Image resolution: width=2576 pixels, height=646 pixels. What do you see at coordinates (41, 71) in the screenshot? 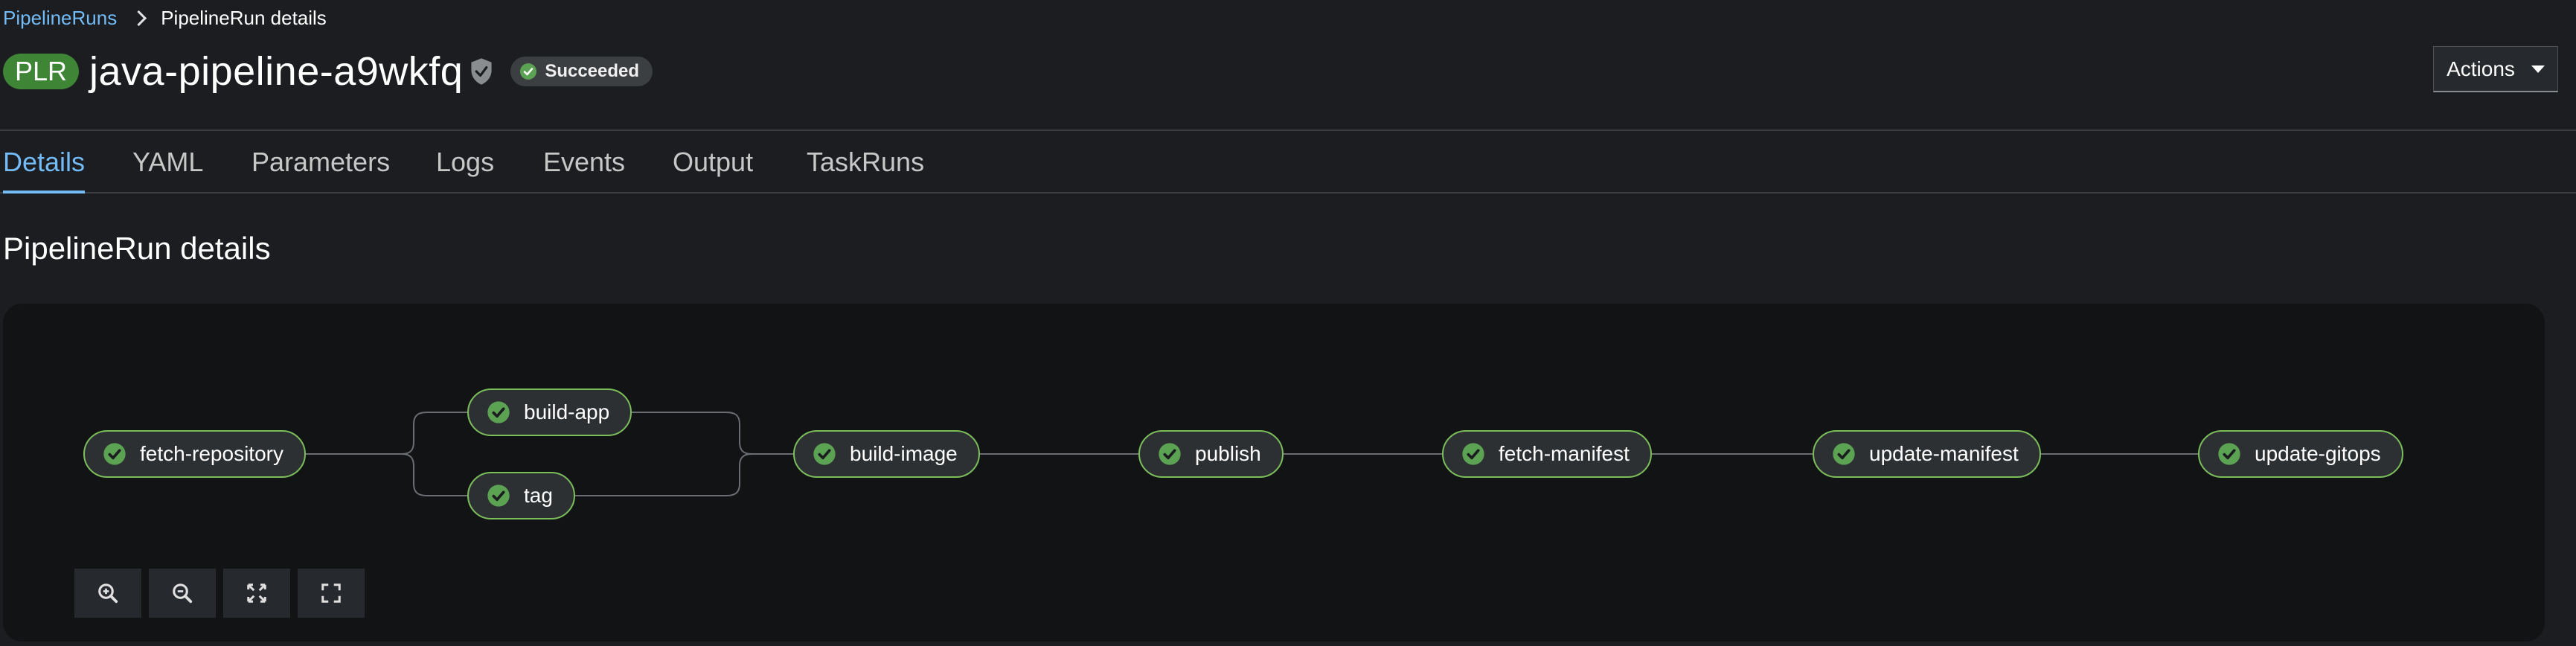
I see `resource-type-badge: PLR` at bounding box center [41, 71].